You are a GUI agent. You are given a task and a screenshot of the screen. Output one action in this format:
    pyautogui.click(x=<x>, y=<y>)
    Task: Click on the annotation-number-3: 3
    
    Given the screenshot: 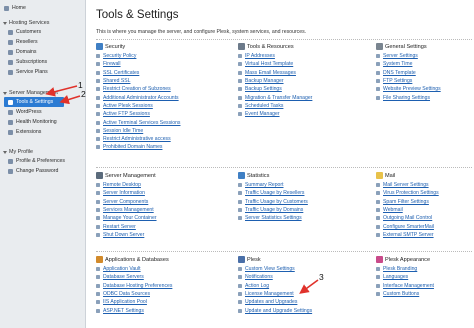 What is the action you would take?
    pyautogui.click(x=321, y=277)
    